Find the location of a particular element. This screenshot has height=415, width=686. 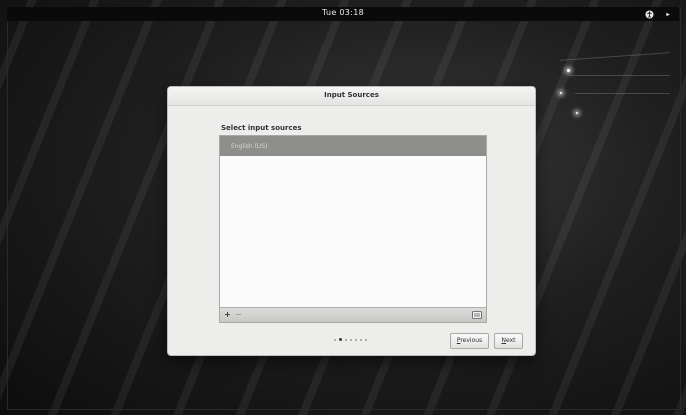

add-input-source-button: + is located at coordinates (227, 315).